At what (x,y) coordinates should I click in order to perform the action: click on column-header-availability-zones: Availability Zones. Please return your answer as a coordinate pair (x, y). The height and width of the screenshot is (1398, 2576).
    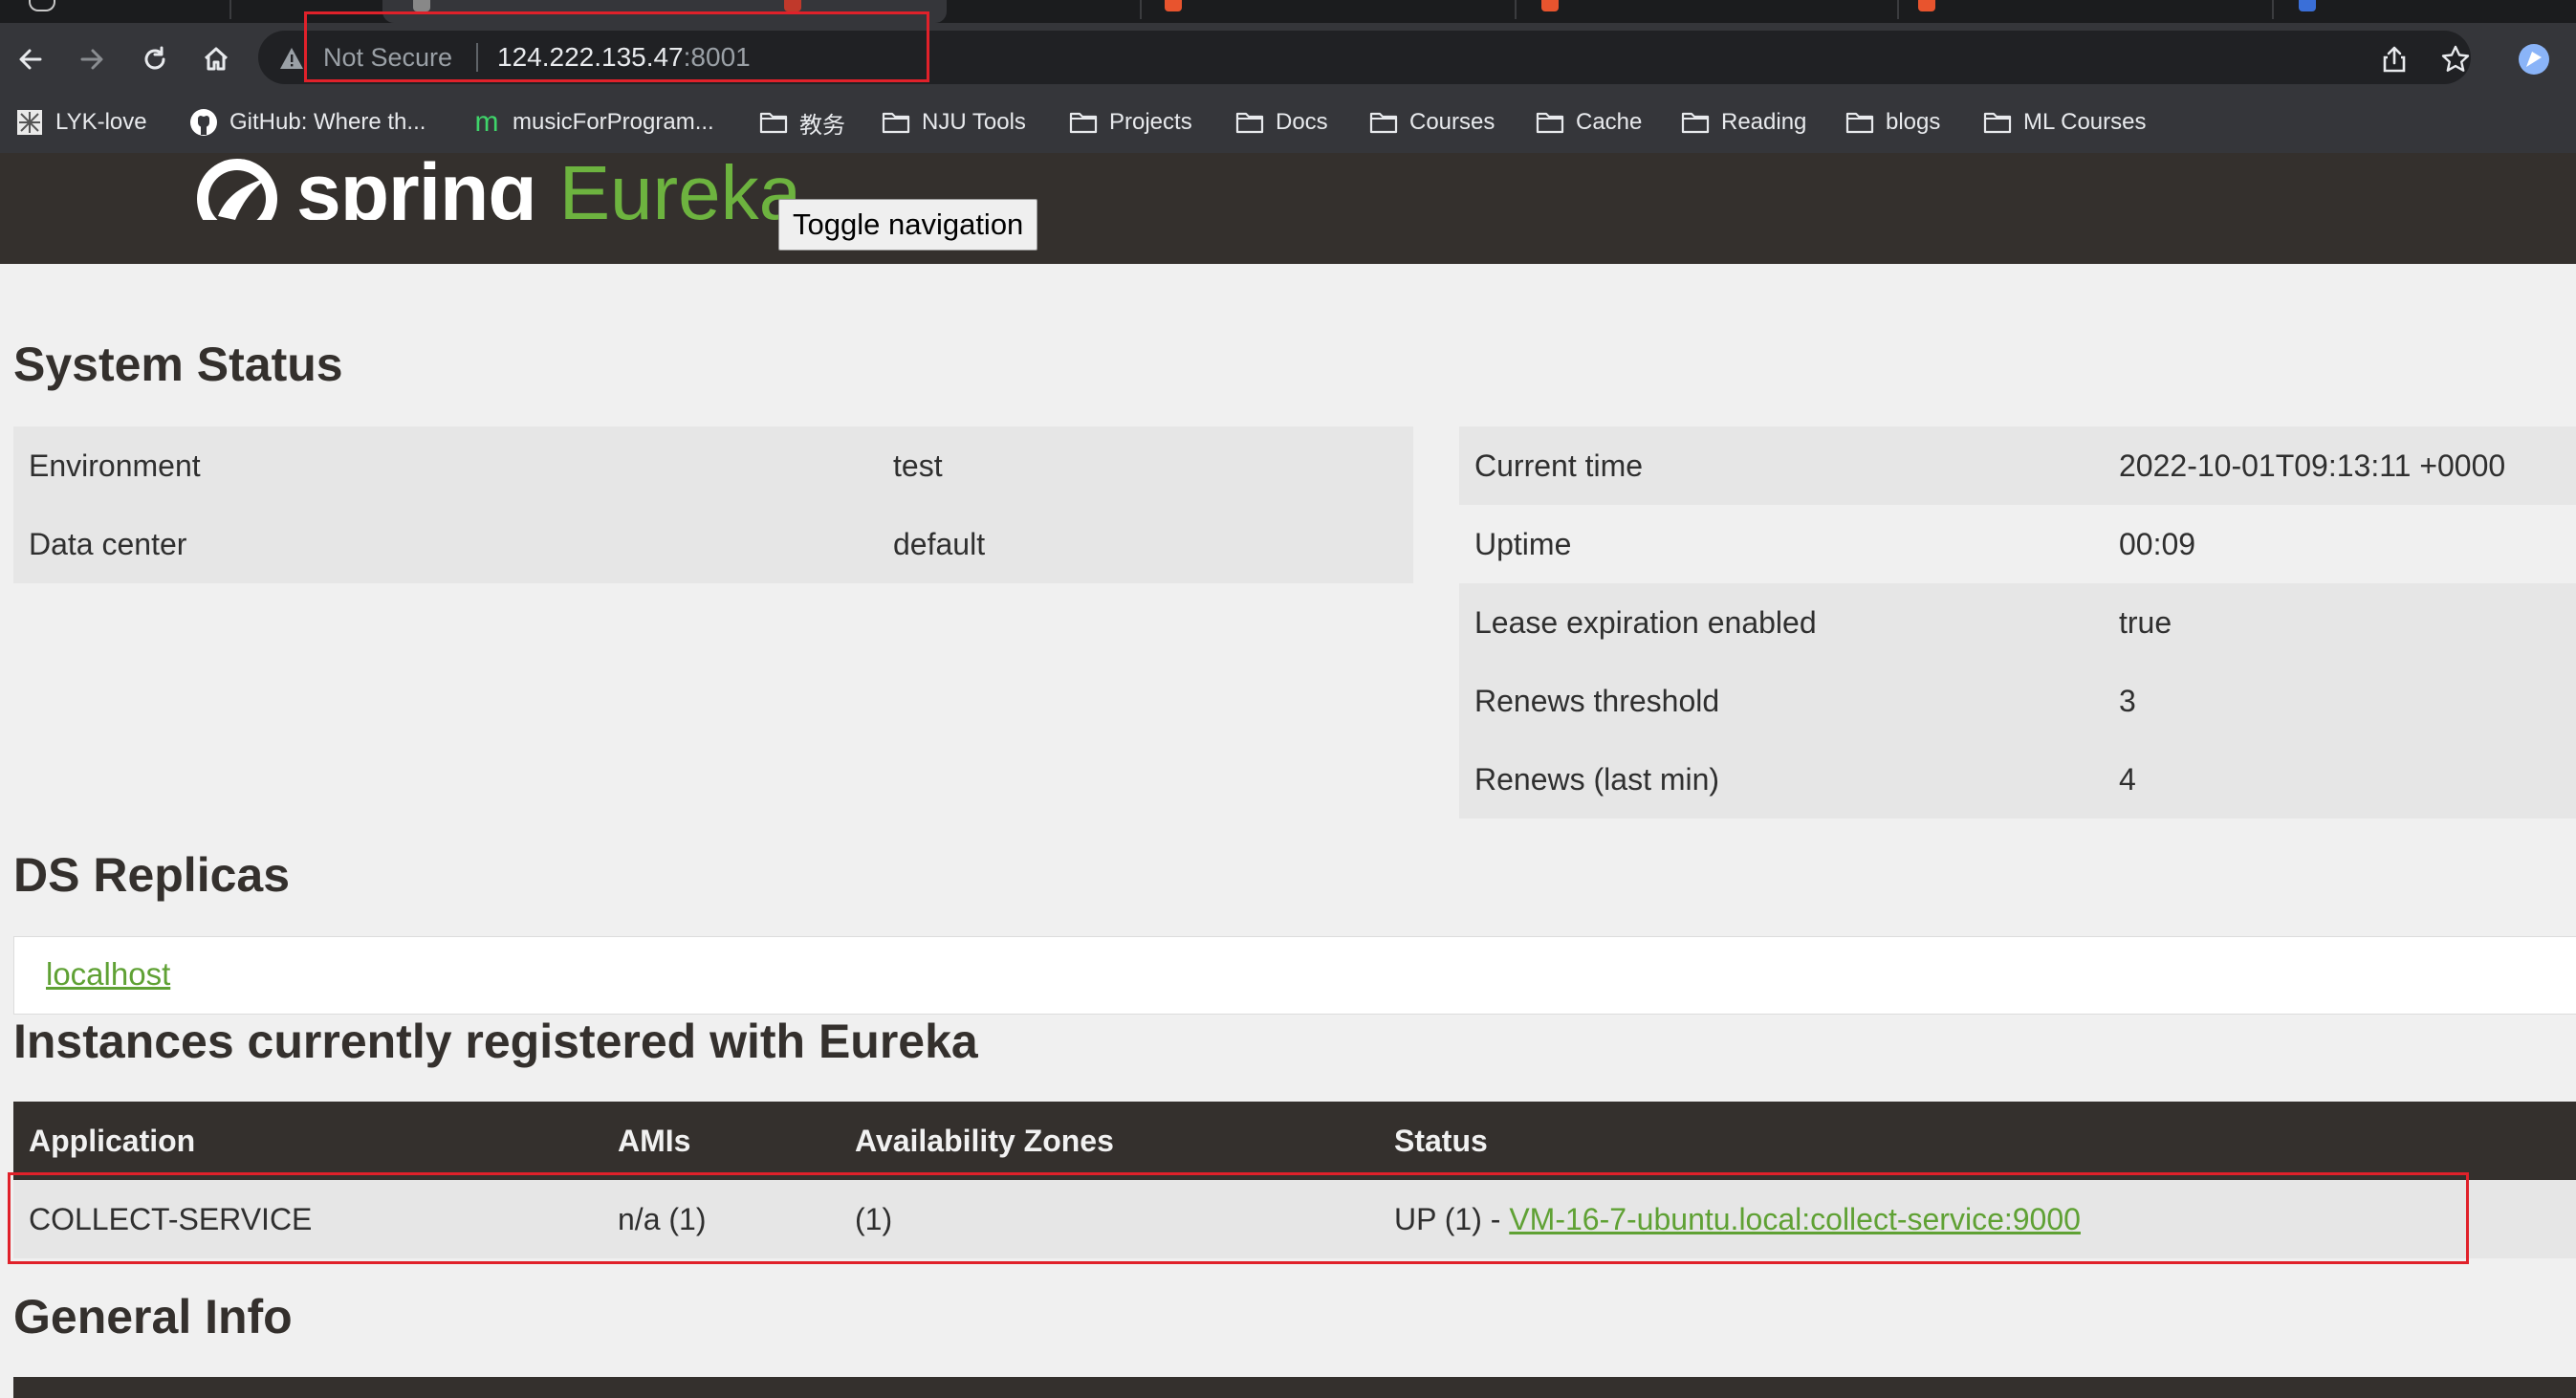
    Looking at the image, I should click on (1109, 1141).